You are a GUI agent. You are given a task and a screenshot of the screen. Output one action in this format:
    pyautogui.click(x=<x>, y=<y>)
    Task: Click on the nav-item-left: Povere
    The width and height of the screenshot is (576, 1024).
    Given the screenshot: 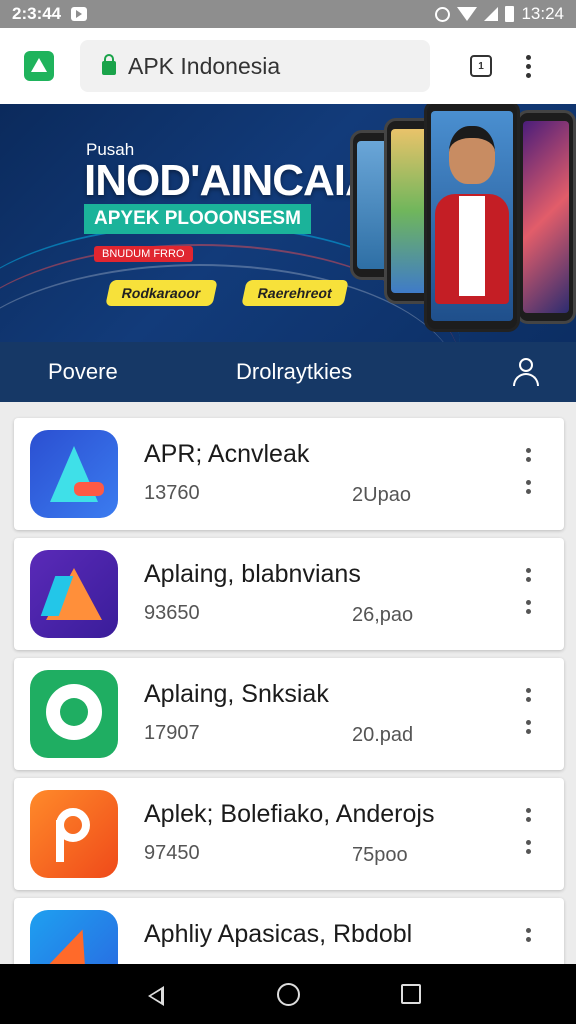 What is the action you would take?
    pyautogui.click(x=83, y=372)
    